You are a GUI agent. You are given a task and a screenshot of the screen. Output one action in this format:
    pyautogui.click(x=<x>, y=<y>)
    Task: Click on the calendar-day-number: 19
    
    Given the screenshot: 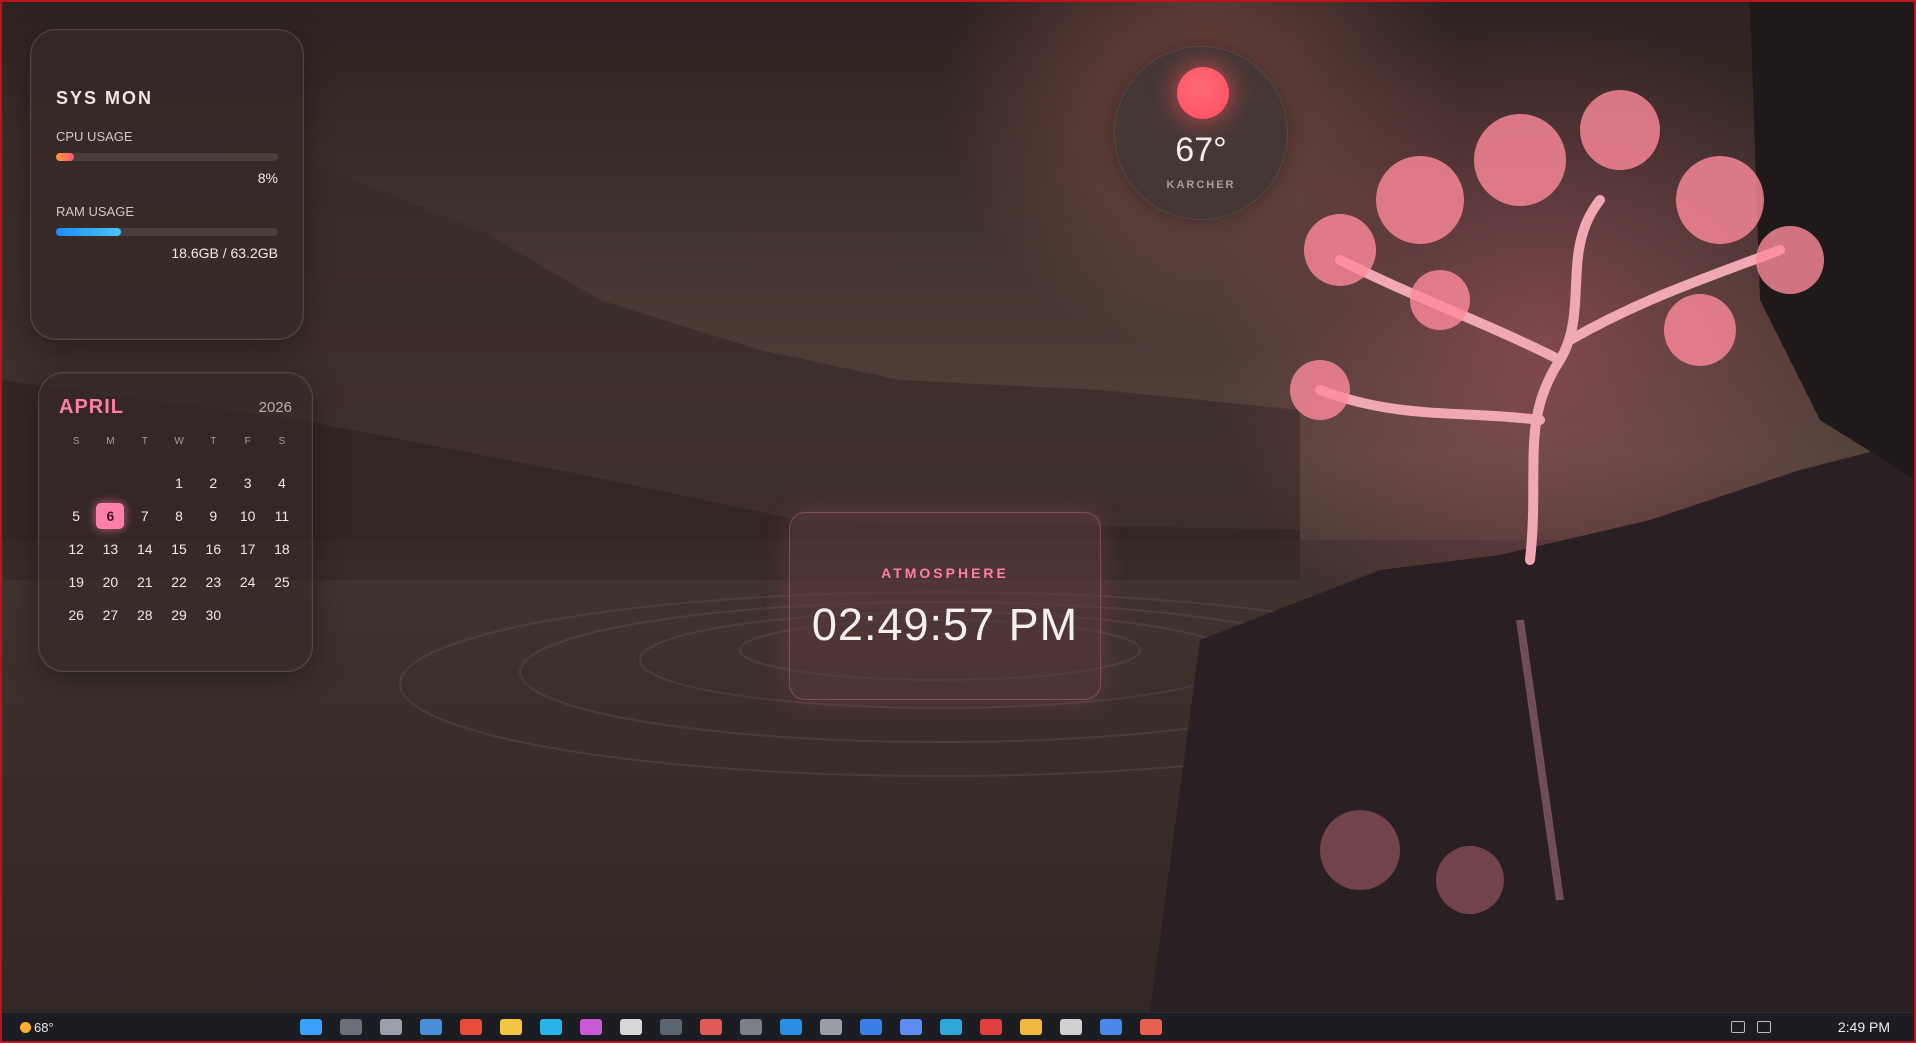 What is the action you would take?
    pyautogui.click(x=76, y=581)
    